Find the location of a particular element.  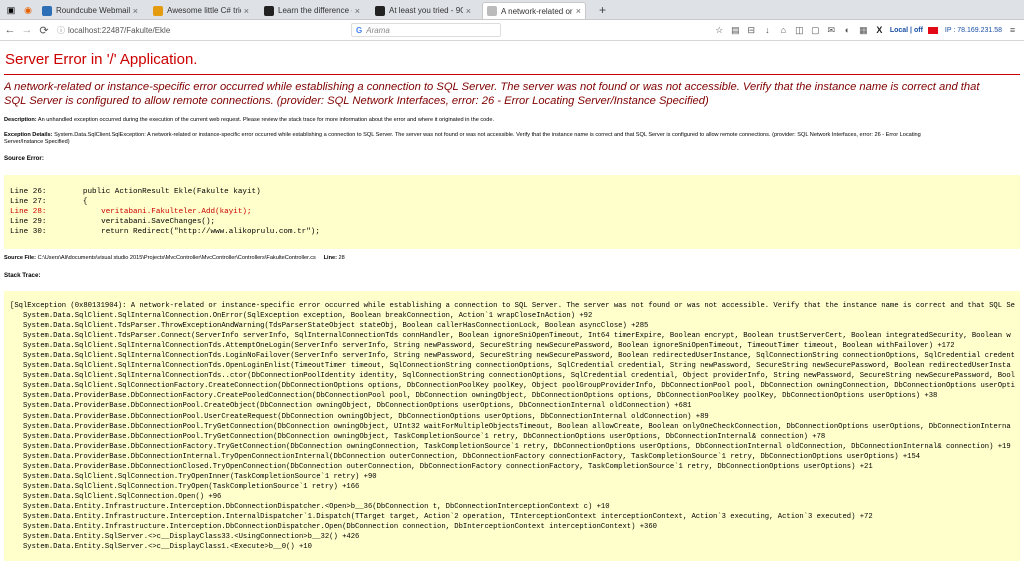

tab-label: Learn the difference - 9GAG is located at coordinates (315, 10).